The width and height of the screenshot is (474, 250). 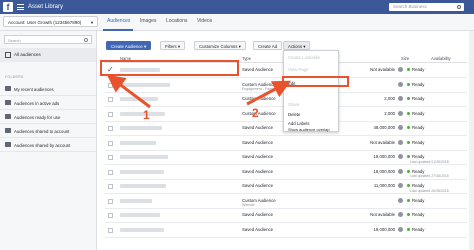 What do you see at coordinates (198, 91) in the screenshot?
I see `annotation-arrows` at bounding box center [198, 91].